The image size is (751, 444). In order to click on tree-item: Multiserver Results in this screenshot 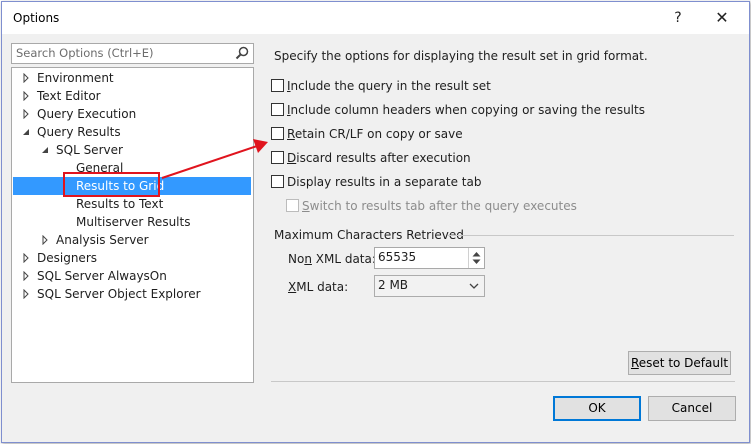, I will do `click(131, 222)`.